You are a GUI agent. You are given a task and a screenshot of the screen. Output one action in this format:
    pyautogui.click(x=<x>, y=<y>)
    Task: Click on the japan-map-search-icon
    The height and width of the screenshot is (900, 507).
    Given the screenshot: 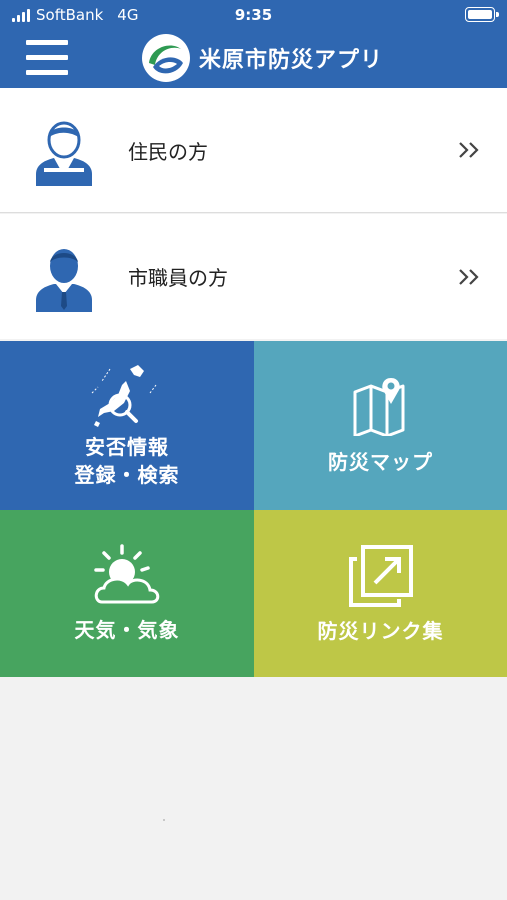 What is the action you would take?
    pyautogui.click(x=124, y=395)
    